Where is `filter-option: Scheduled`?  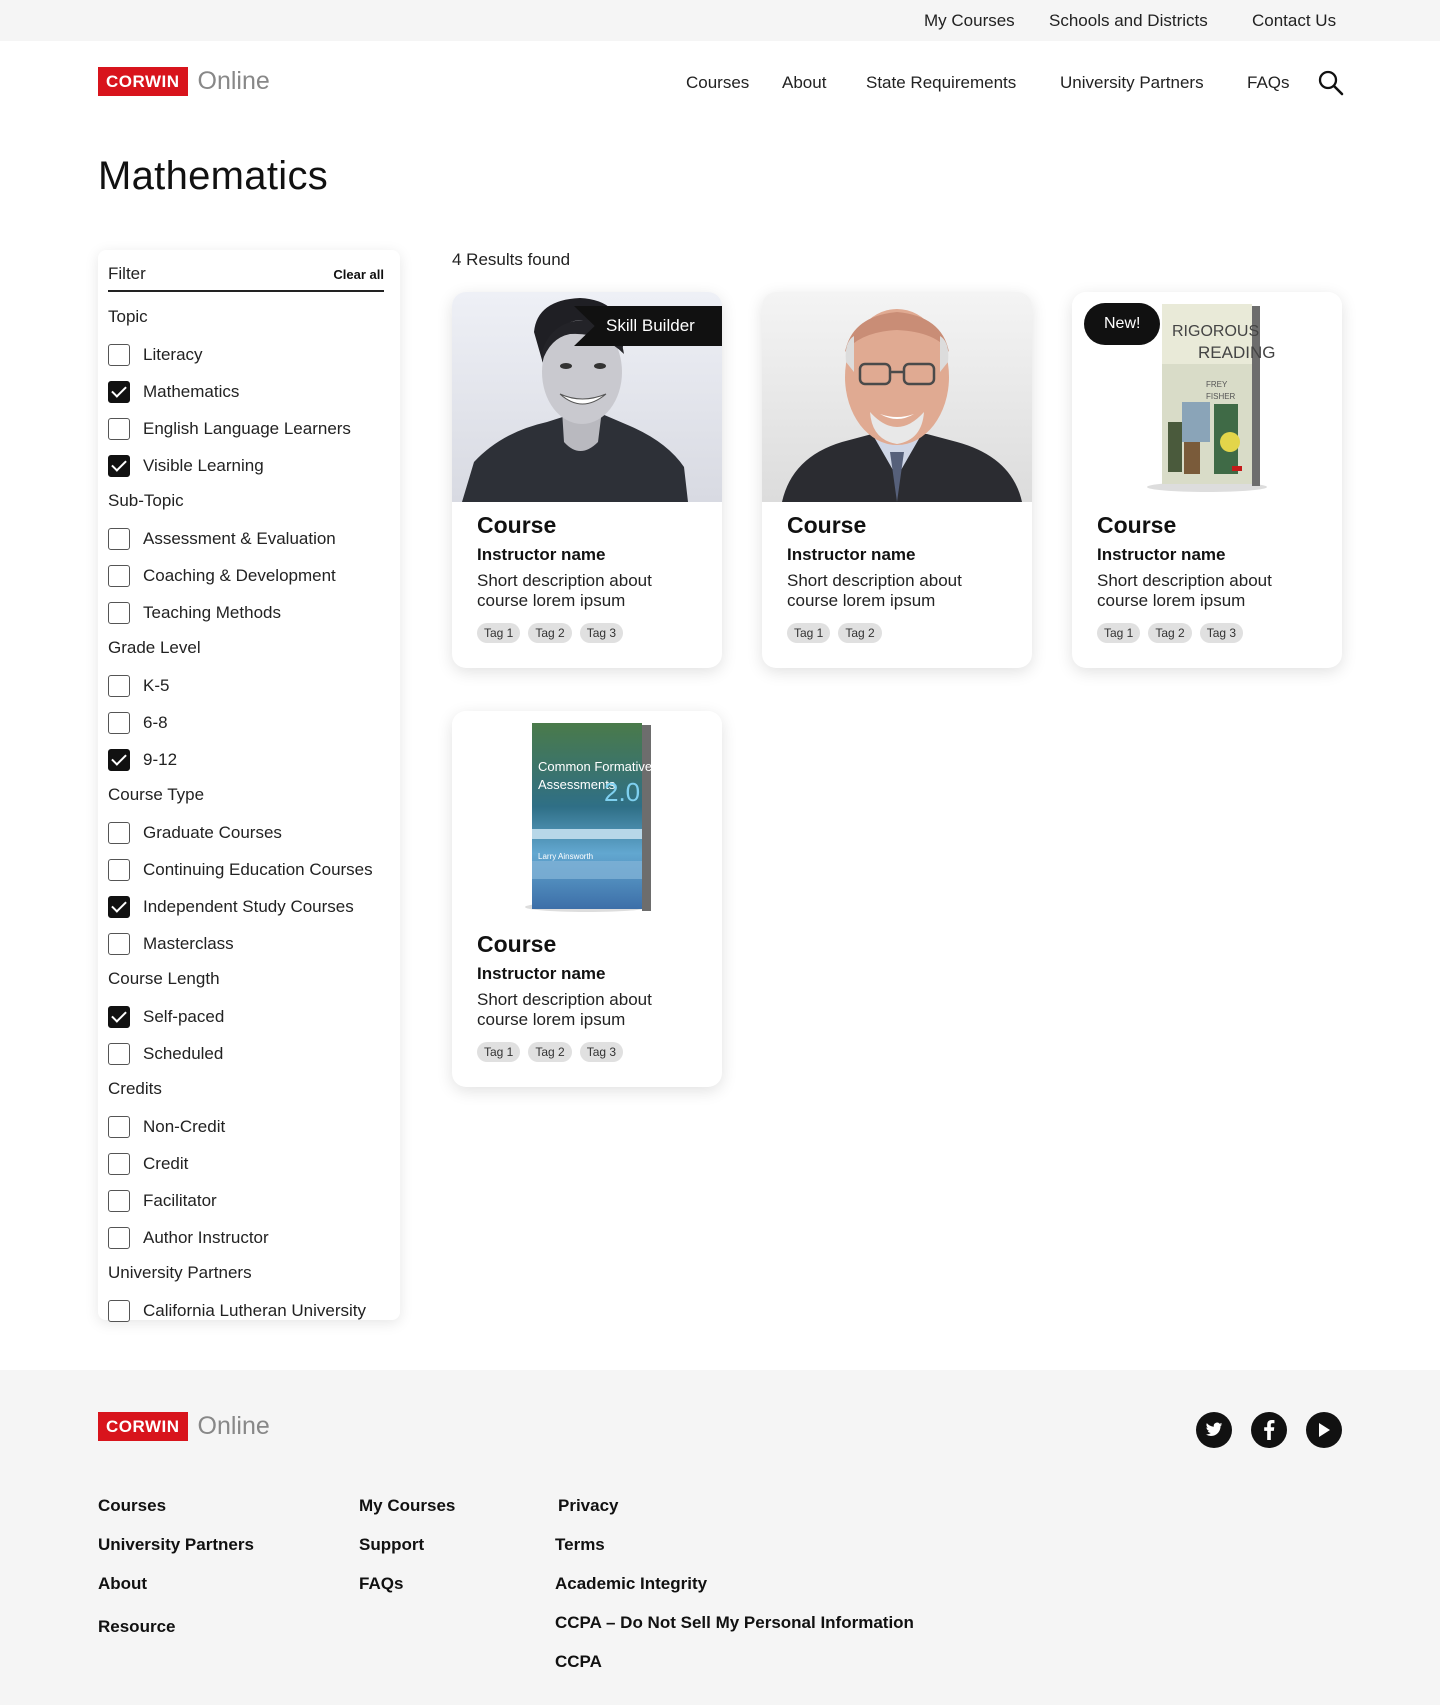 filter-option: Scheduled is located at coordinates (253, 1053).